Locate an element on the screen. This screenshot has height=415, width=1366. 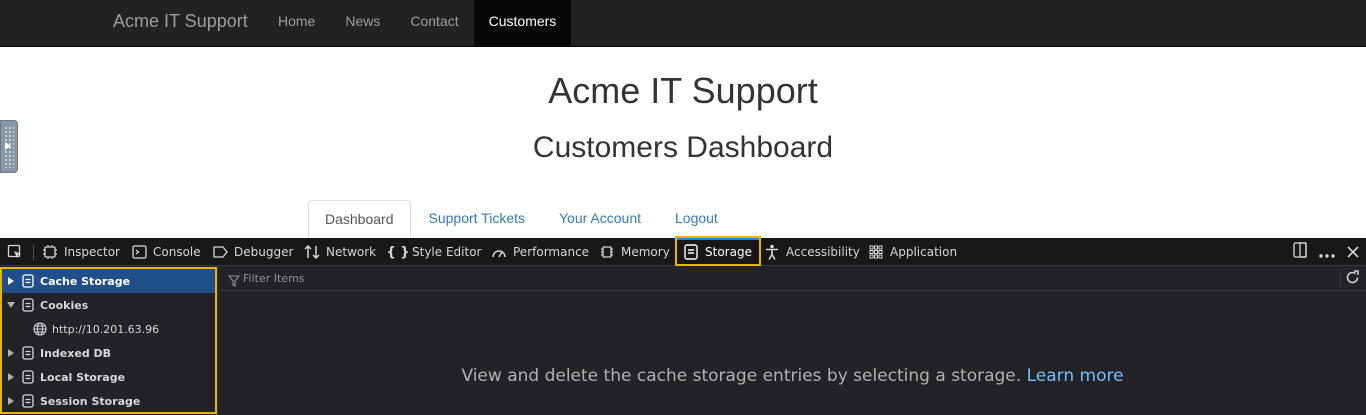
tab-application: Application is located at coordinates (912, 252).